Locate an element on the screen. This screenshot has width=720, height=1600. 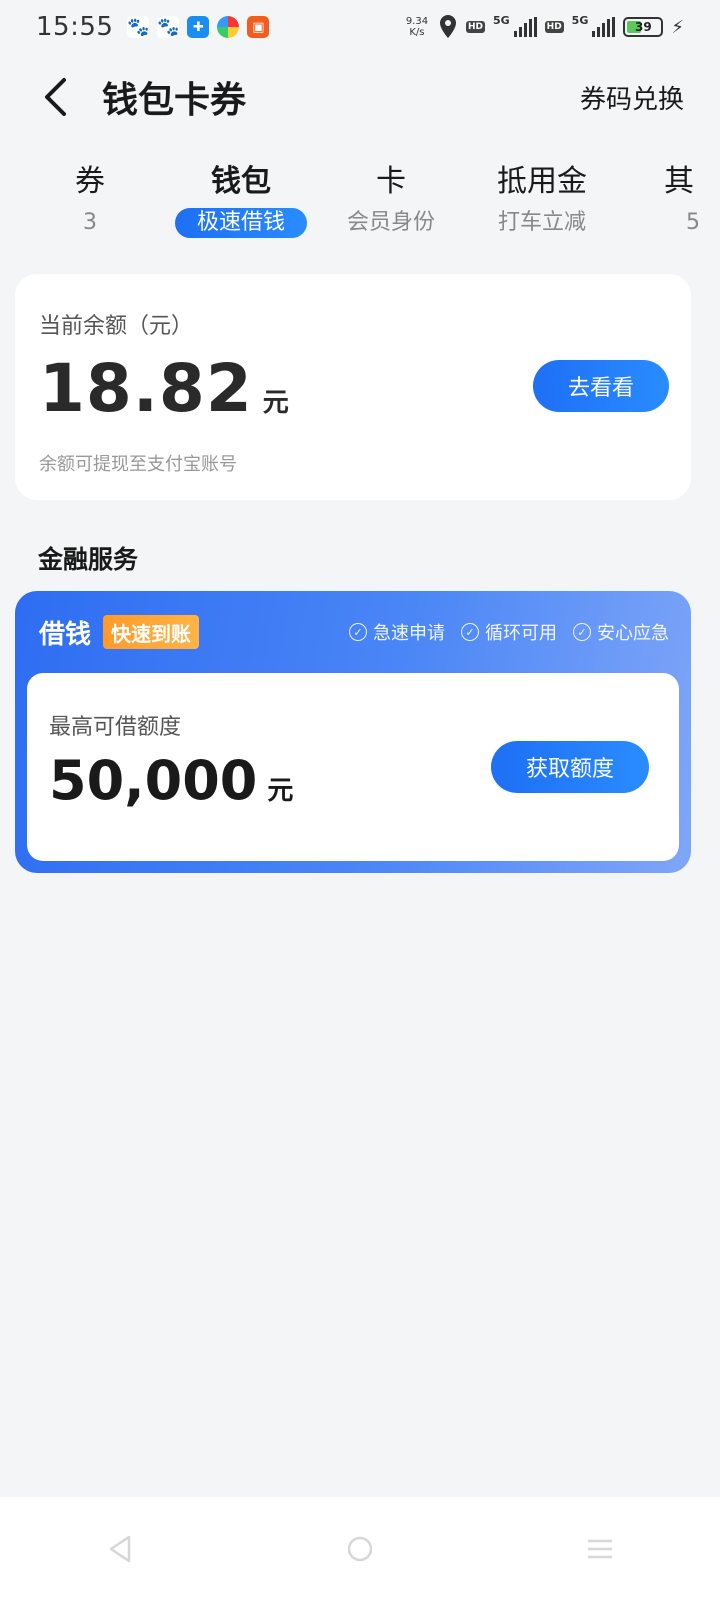
feature-label: 安心应急 is located at coordinates (633, 633).